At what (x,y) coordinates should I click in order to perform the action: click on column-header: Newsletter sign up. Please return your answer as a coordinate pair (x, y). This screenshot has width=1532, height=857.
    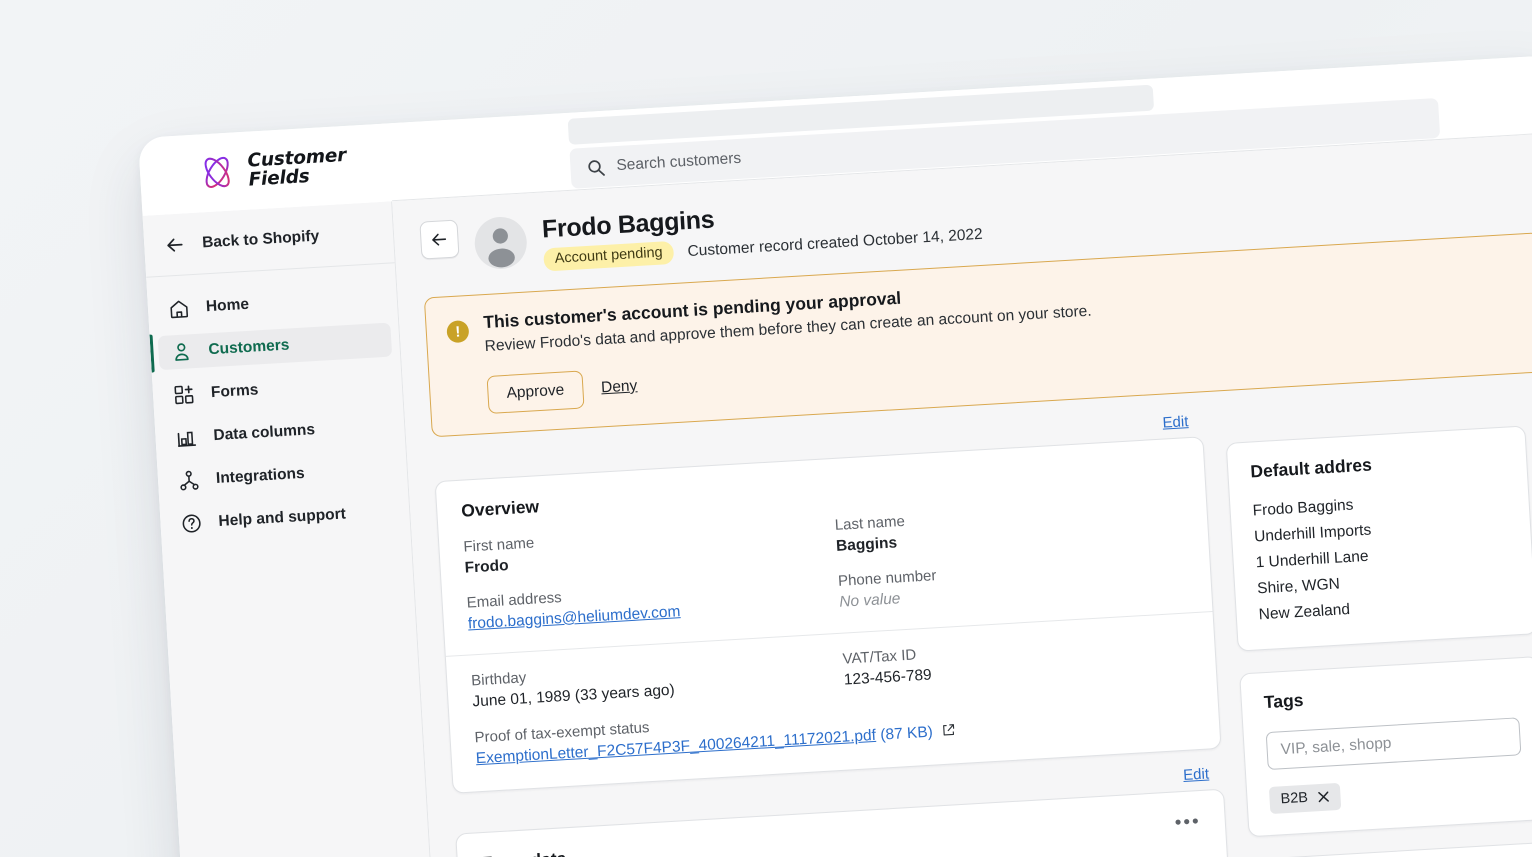
    Looking at the image, I should click on (1103, 853).